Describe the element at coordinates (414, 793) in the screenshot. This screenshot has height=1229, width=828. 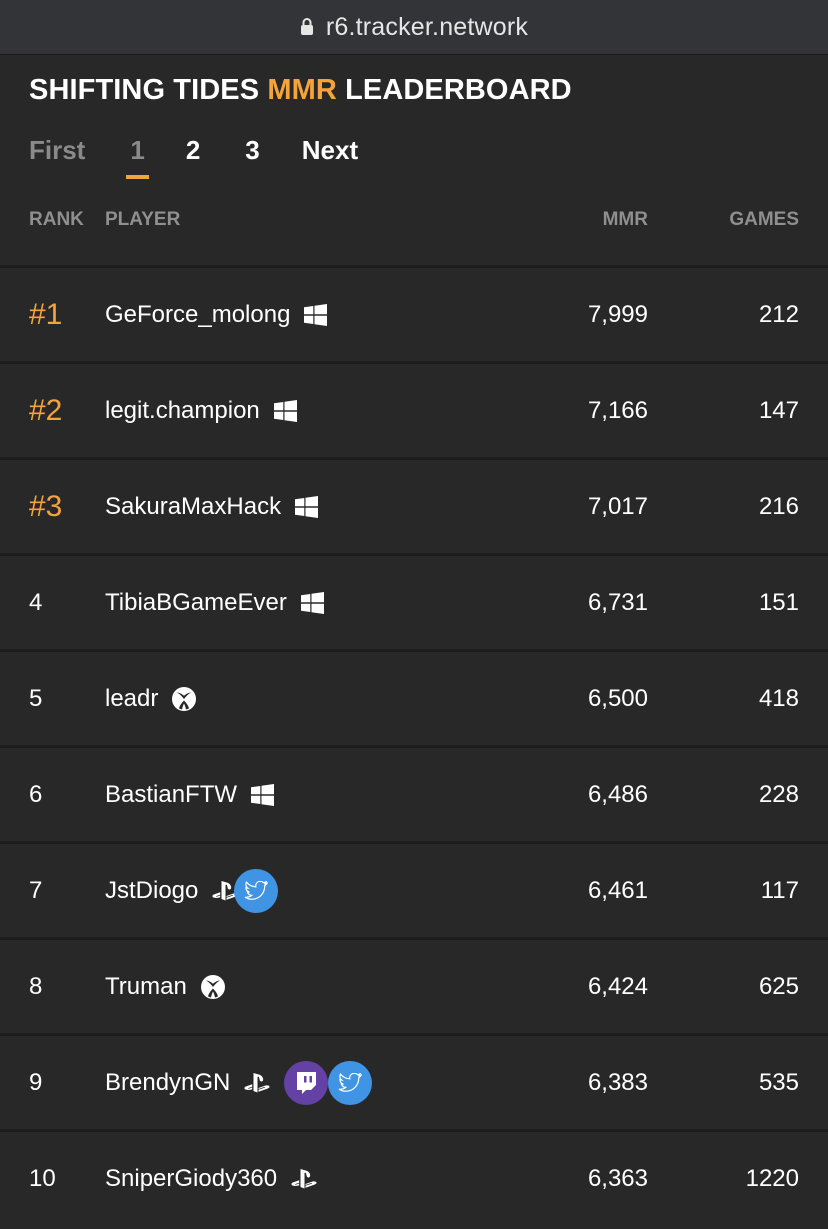
I see `table-row: 6 BastianFTW 6,486 228` at that location.